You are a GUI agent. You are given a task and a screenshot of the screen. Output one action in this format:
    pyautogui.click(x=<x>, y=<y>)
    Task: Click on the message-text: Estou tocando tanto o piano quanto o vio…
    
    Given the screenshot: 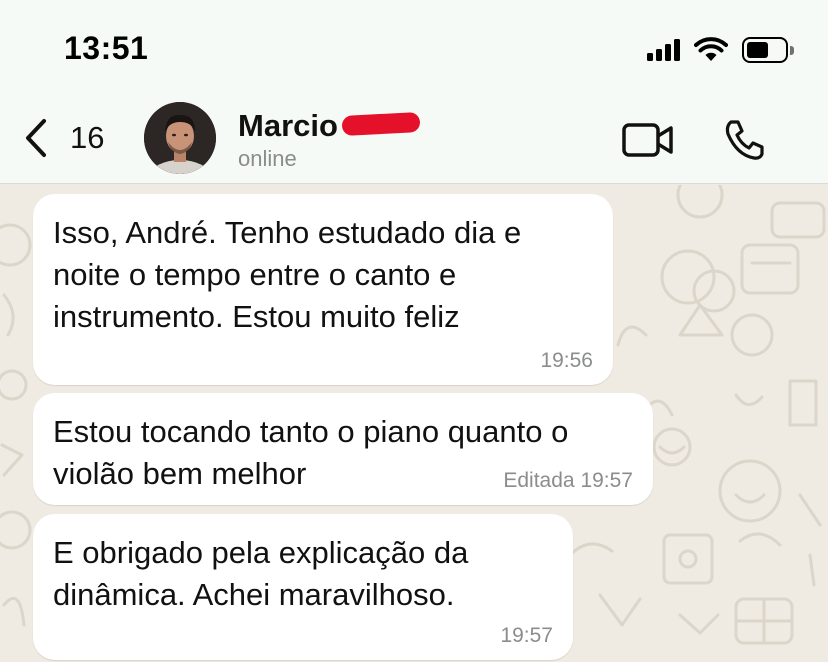 What is the action you would take?
    pyautogui.click(x=310, y=453)
    